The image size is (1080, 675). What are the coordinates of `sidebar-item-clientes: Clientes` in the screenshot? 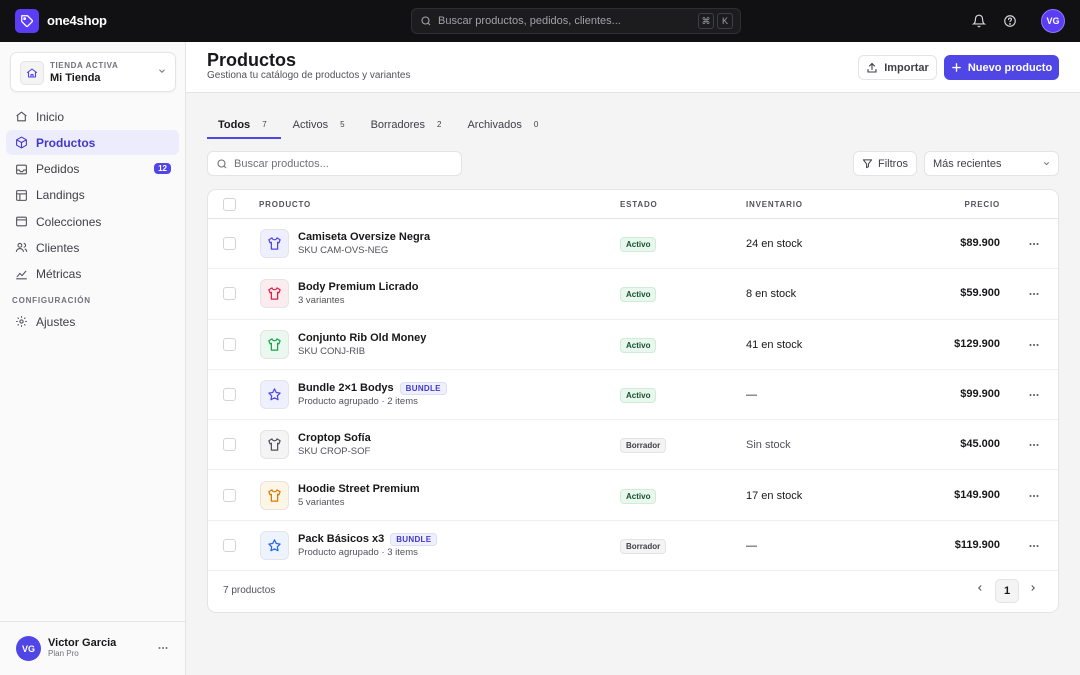 It's located at (92, 247).